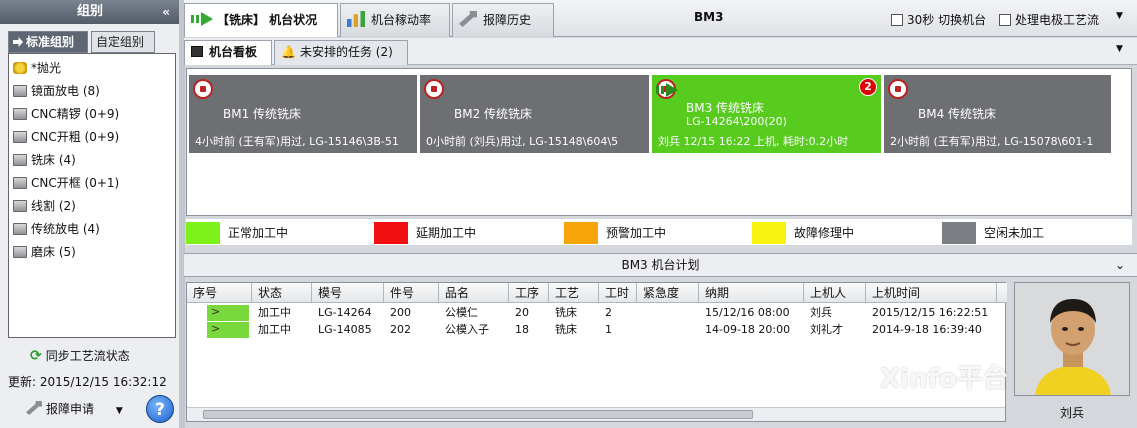 This screenshot has width=1137, height=428. What do you see at coordinates (356, 19) in the screenshot?
I see `bar-chart-icon` at bounding box center [356, 19].